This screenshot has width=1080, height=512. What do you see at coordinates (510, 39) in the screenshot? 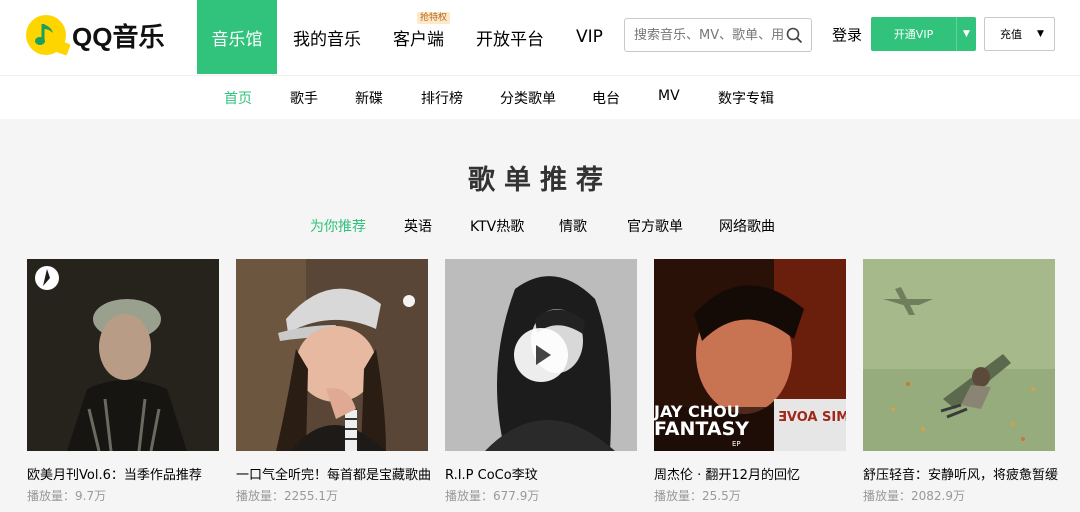
I see `nav-label: 开放平台` at bounding box center [510, 39].